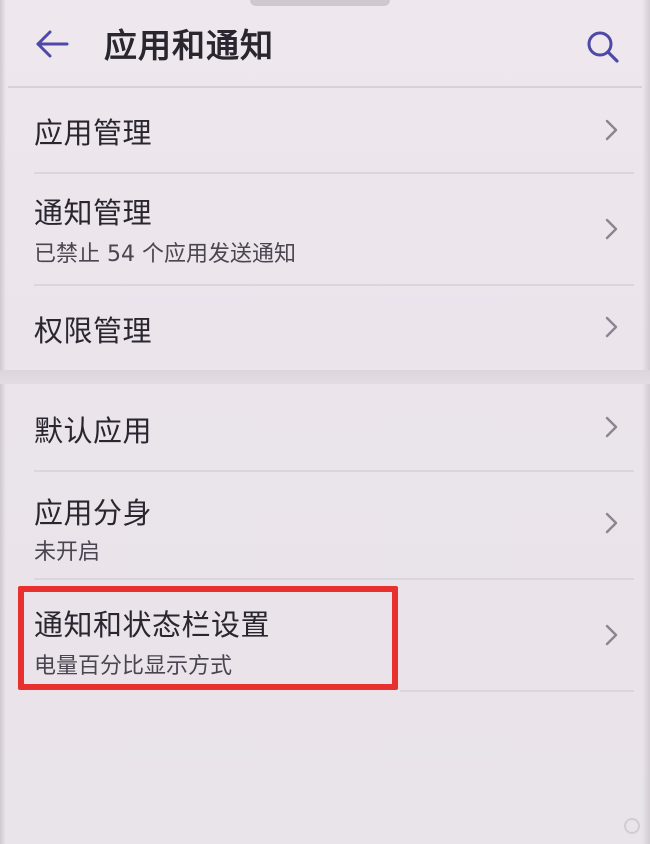 This screenshot has height=844, width=650. I want to click on watermark-icon, so click(632, 826).